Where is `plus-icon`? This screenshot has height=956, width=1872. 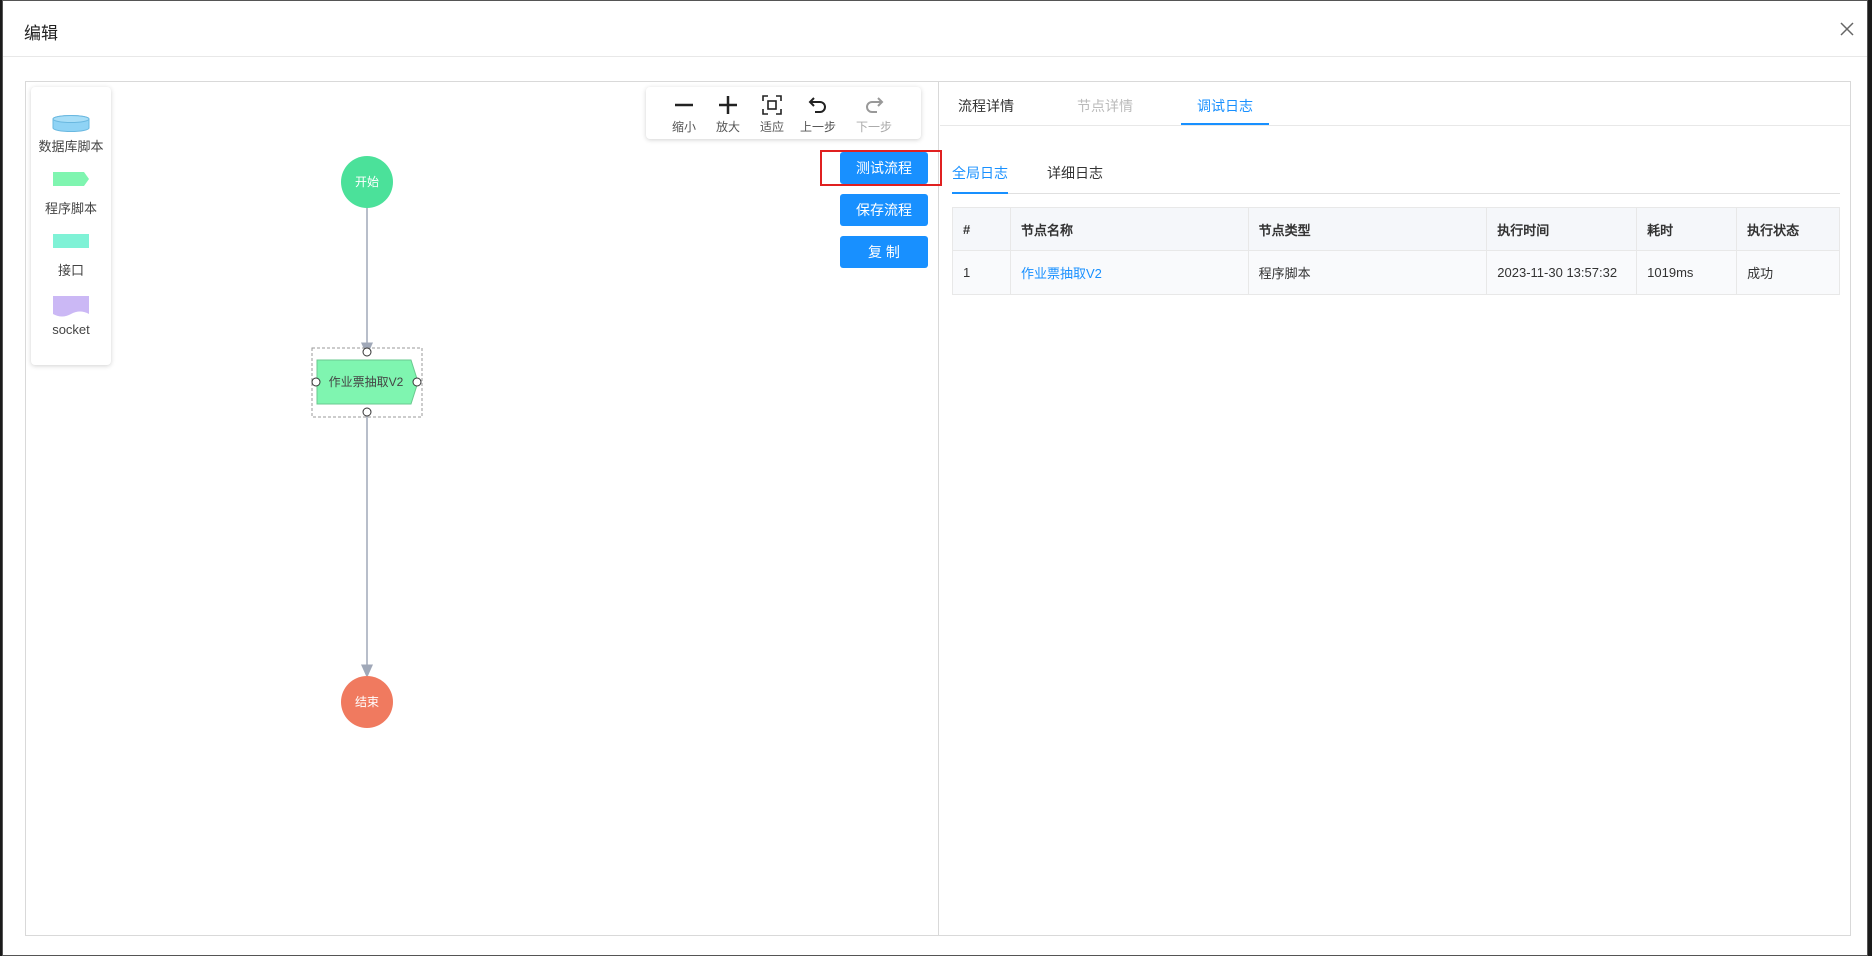 plus-icon is located at coordinates (728, 105).